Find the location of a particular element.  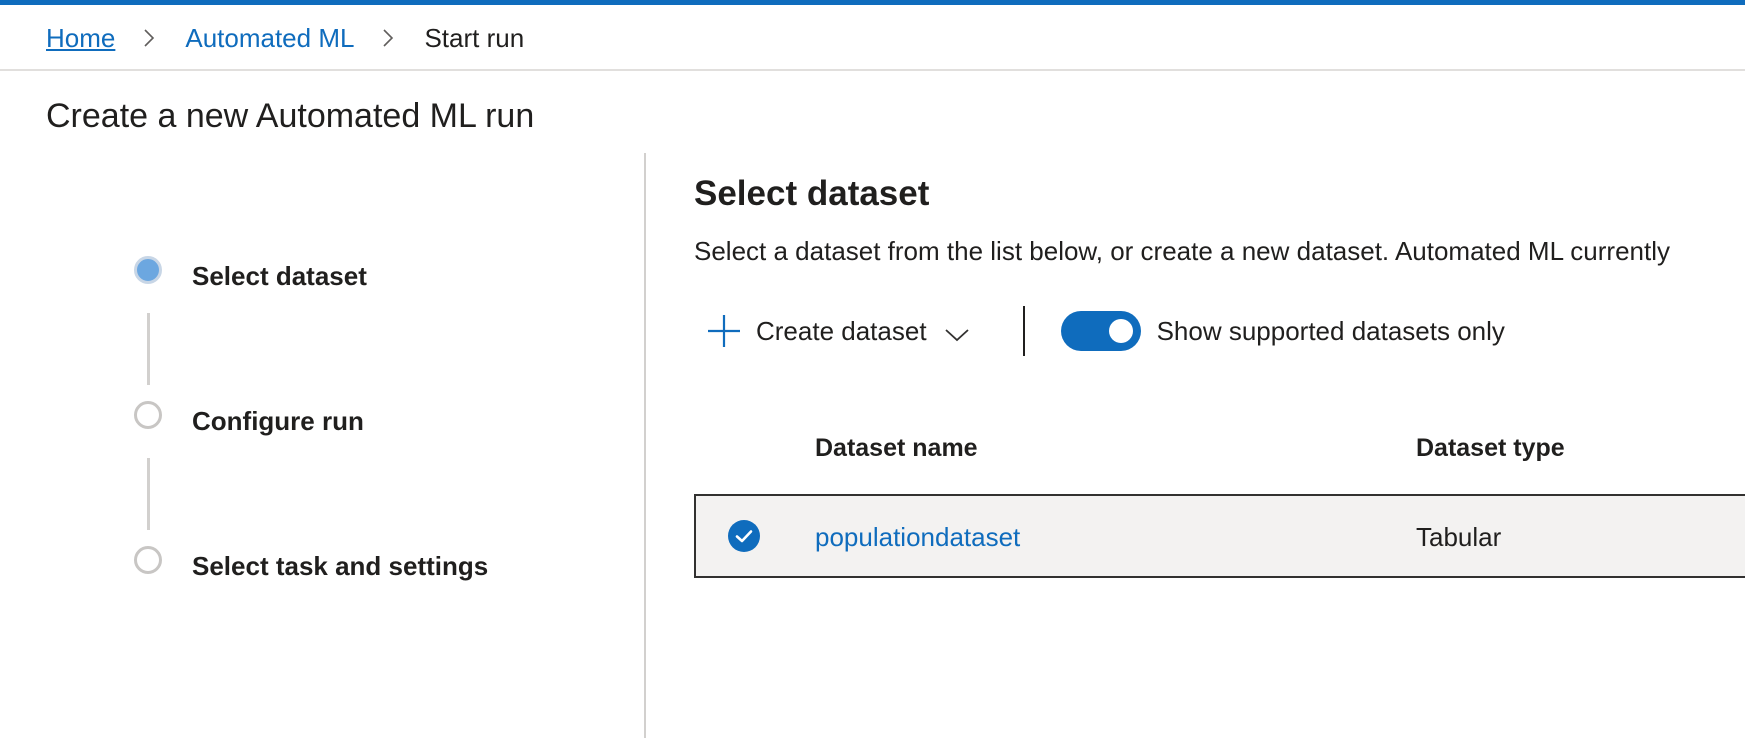

breadcrumb: Home Automated ML Start run is located at coordinates (285, 38).